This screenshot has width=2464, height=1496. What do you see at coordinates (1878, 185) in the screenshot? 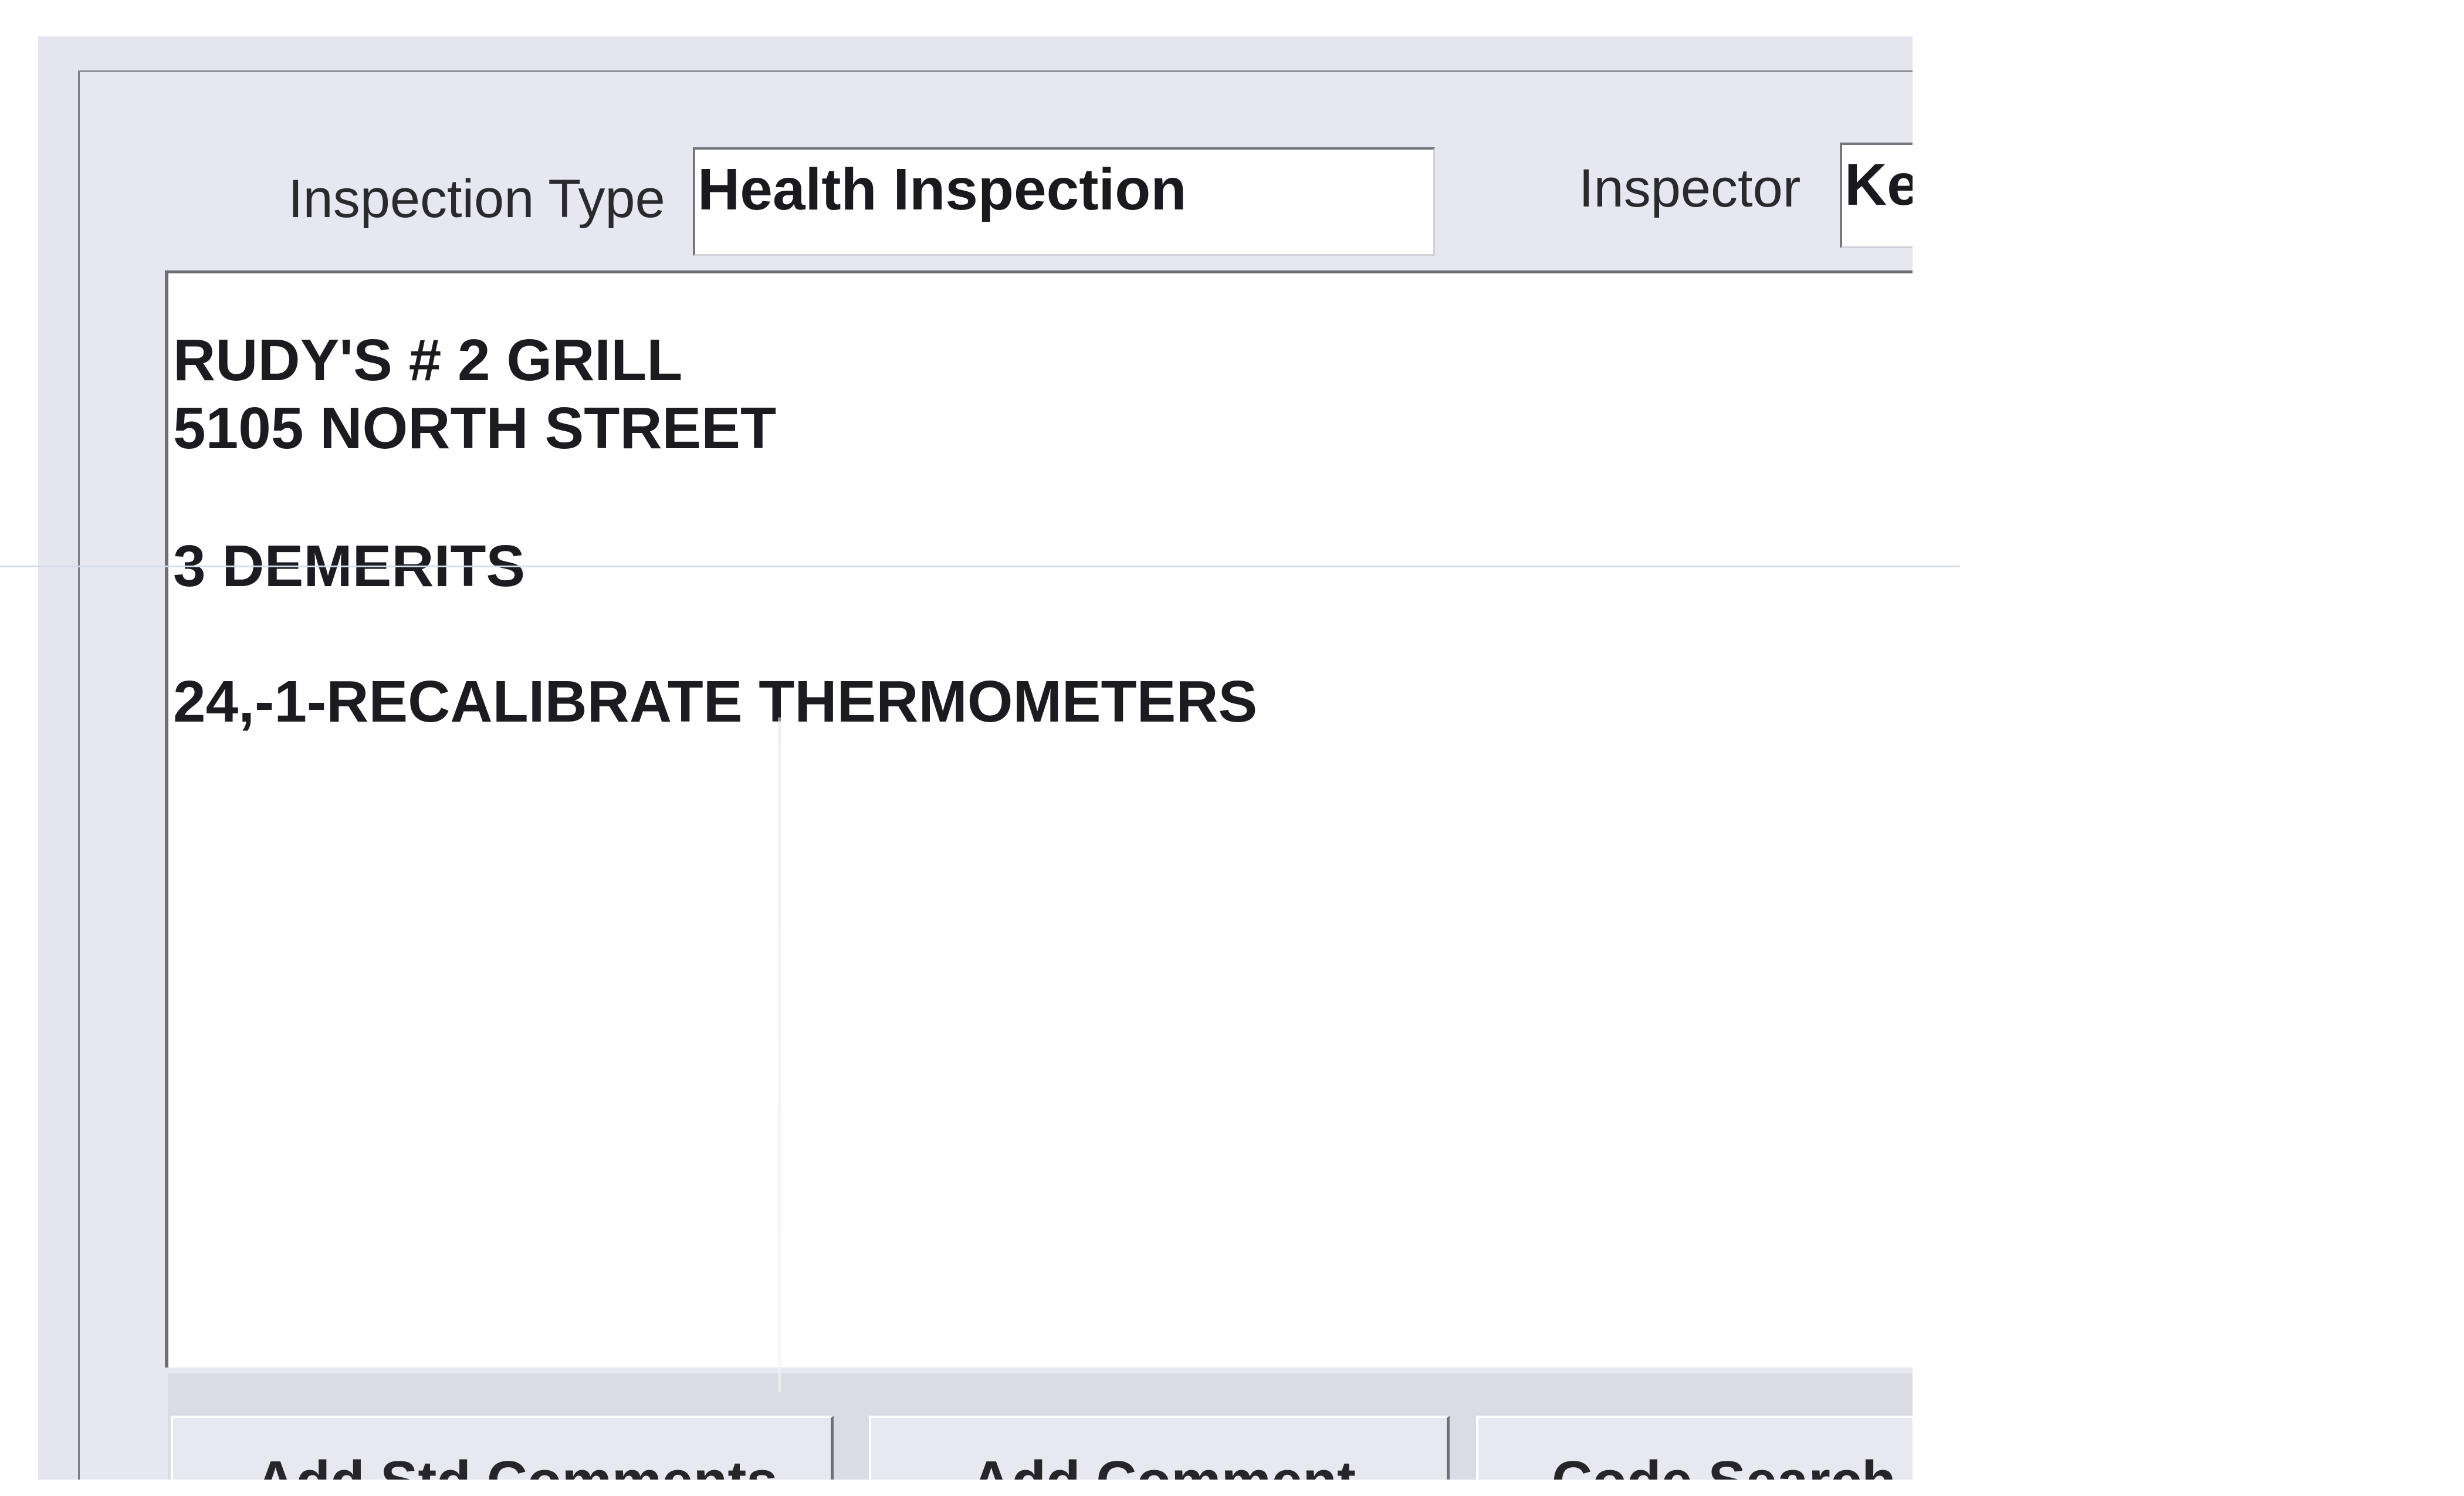
I see `inspector-value: Ke` at bounding box center [1878, 185].